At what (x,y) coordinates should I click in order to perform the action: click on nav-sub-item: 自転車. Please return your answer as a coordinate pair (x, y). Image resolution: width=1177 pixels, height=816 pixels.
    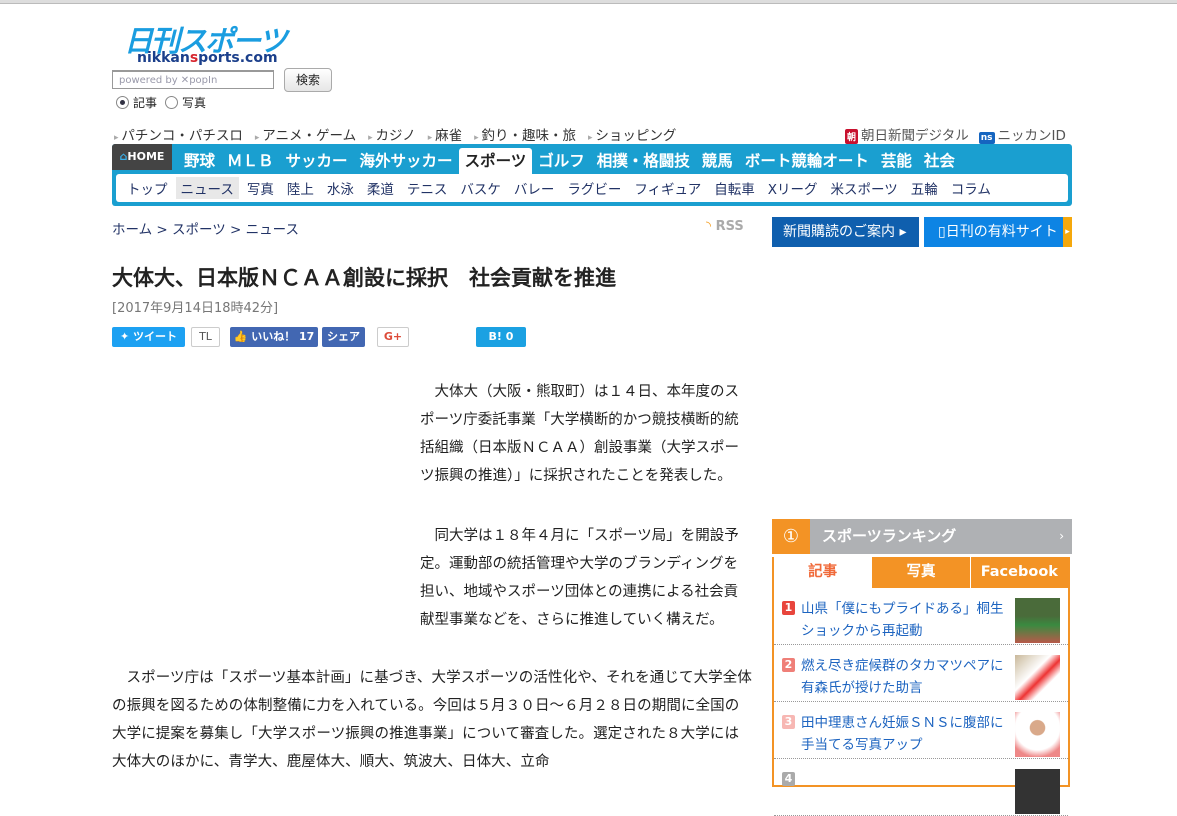
    Looking at the image, I should click on (734, 188).